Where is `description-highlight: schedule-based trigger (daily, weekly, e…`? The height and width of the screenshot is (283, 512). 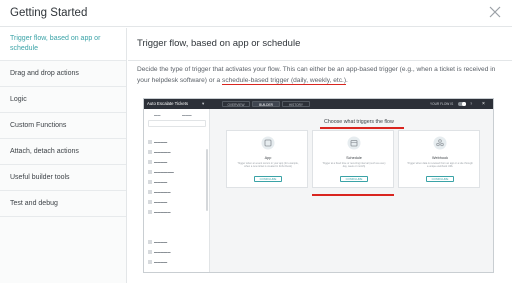 description-highlight: schedule-based trigger (daily, weekly, e… is located at coordinates (284, 80).